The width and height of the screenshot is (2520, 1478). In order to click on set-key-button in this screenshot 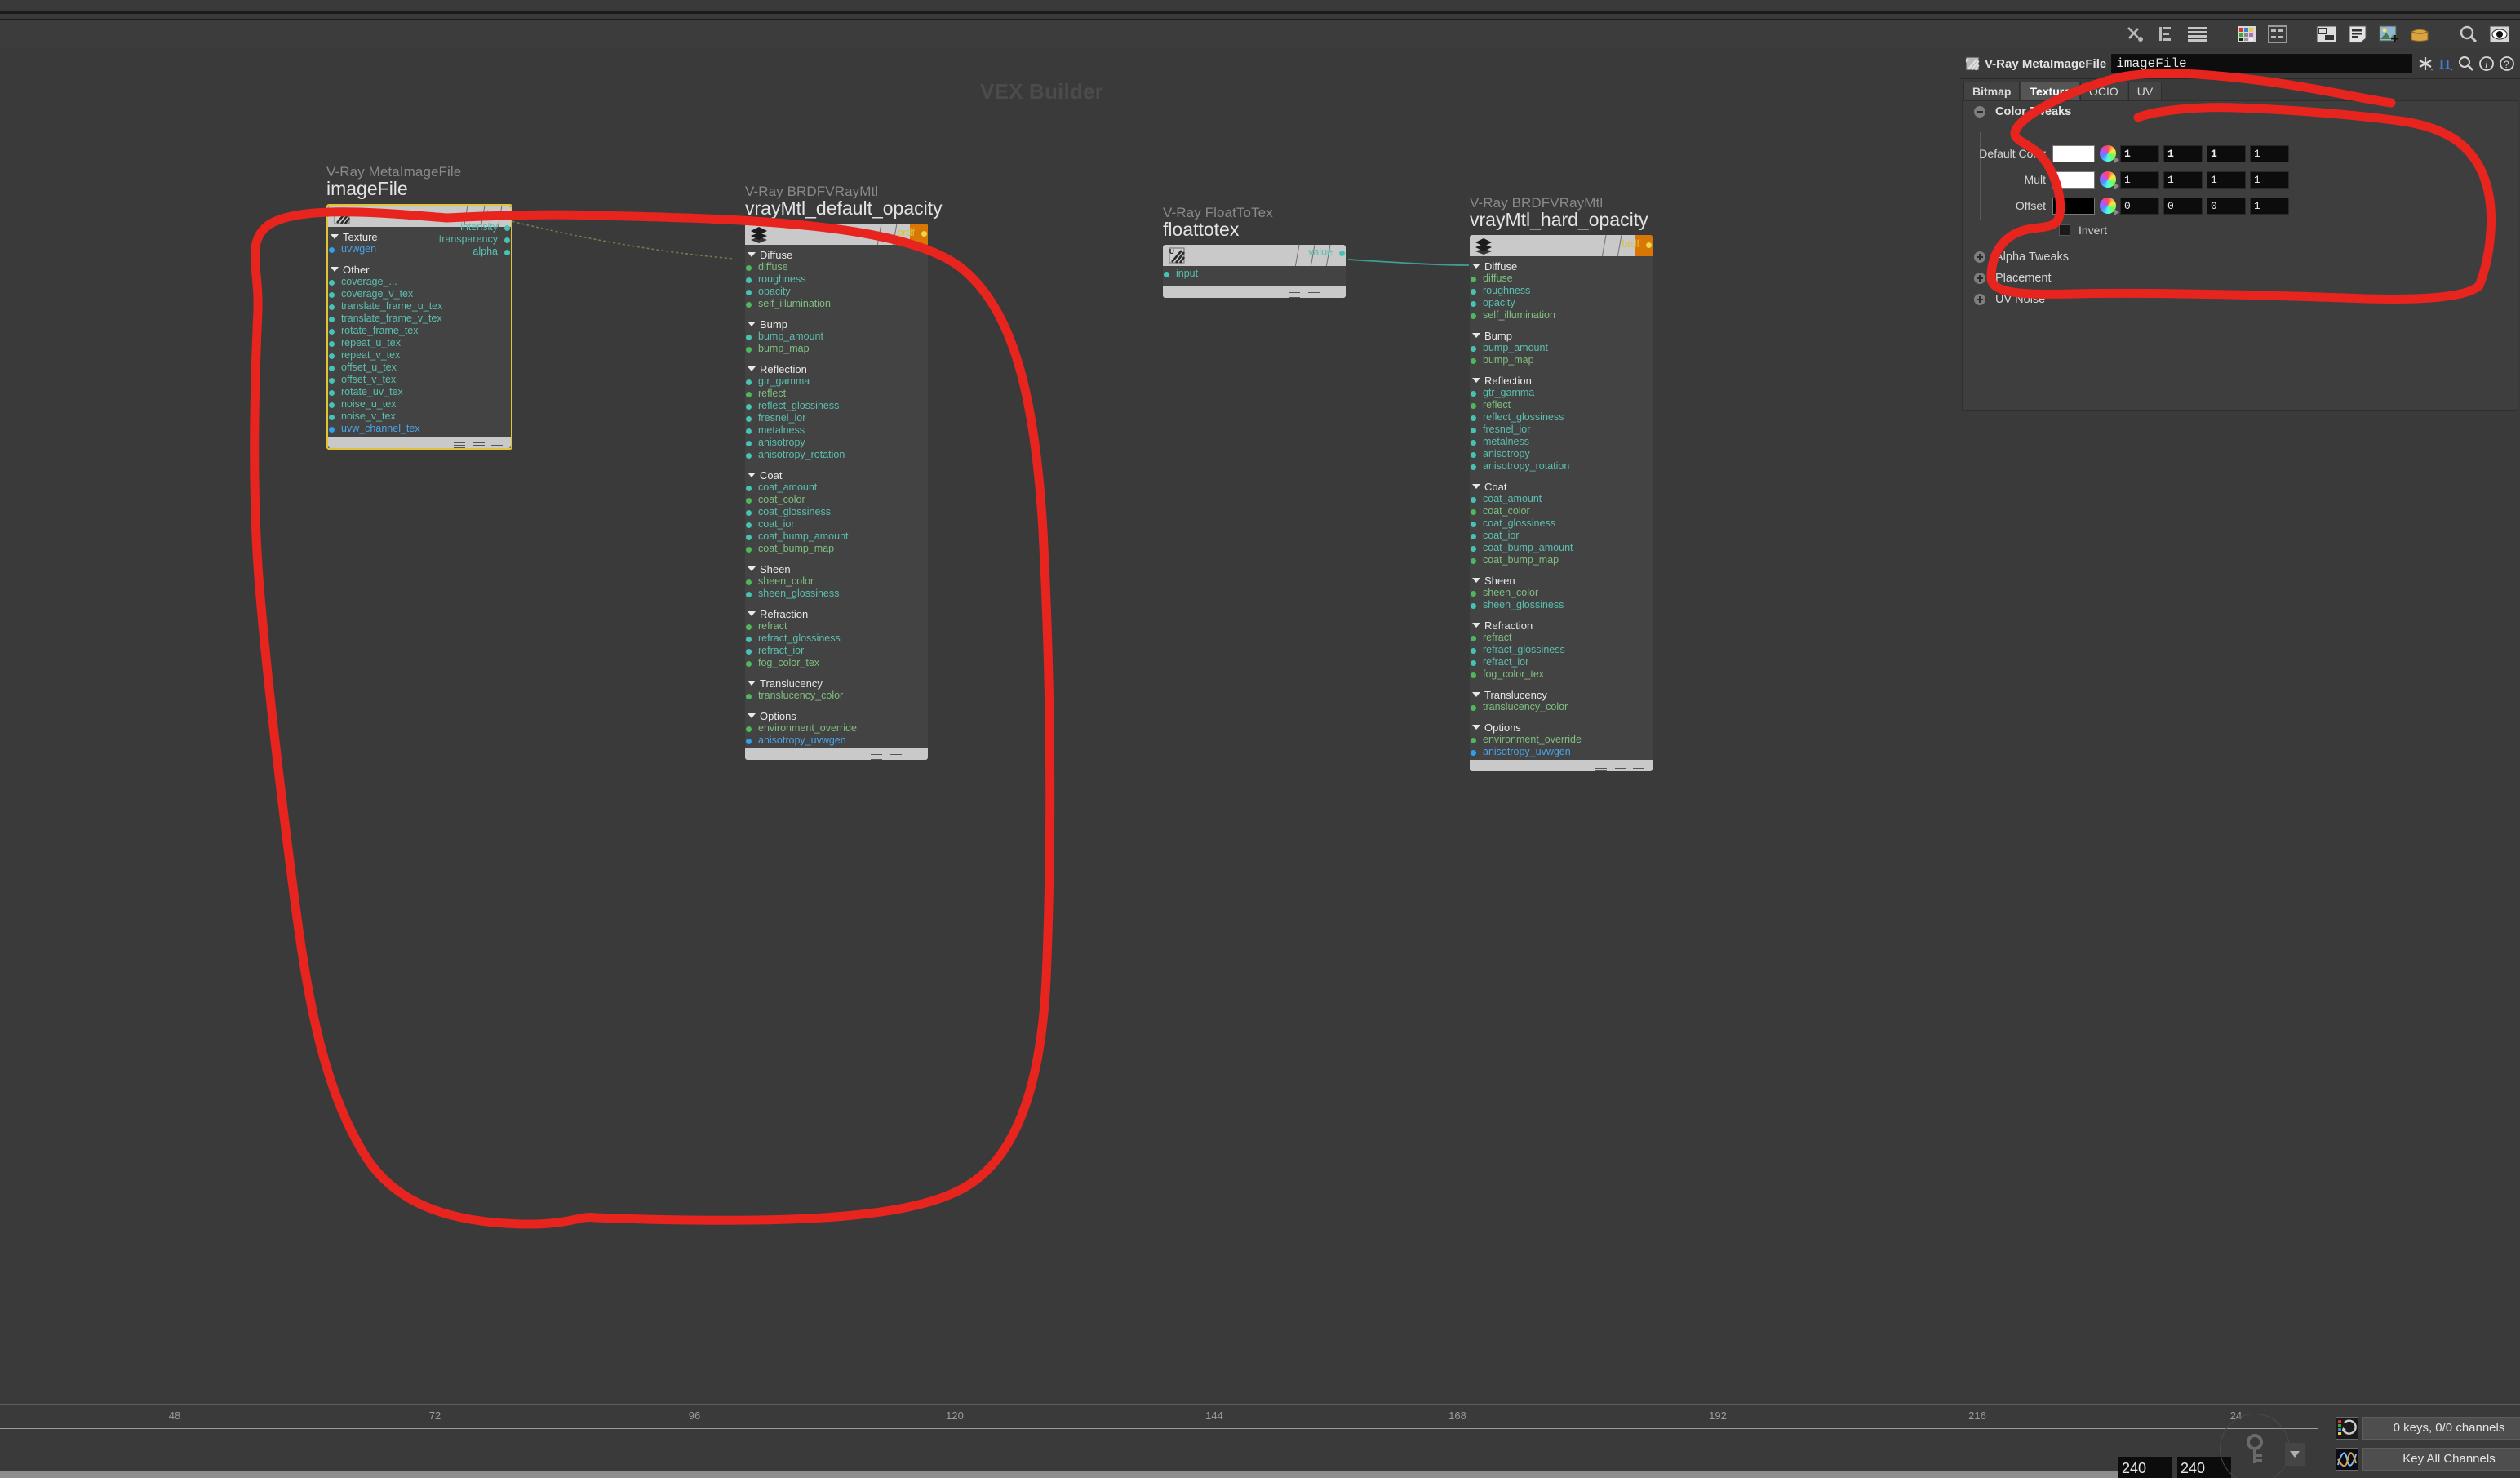, I will do `click(2255, 1446)`.